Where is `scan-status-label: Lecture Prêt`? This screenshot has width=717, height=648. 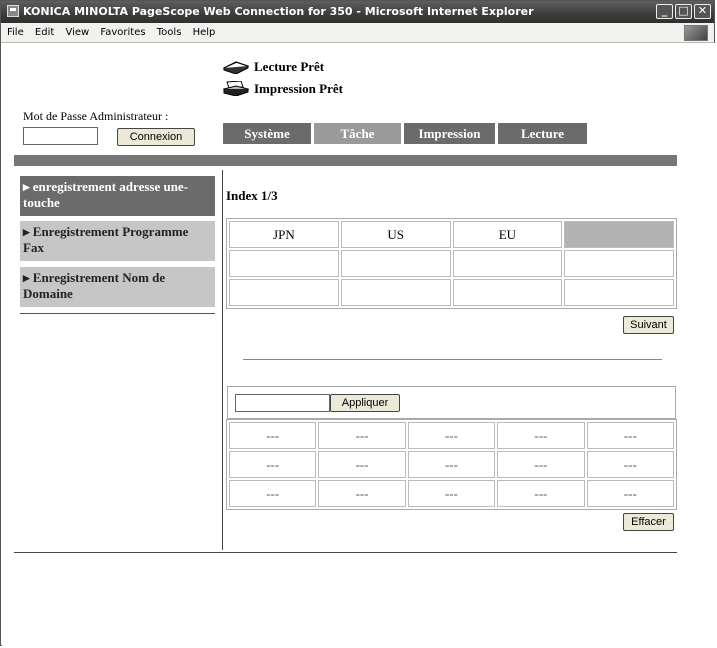
scan-status-label: Lecture Prêt is located at coordinates (289, 66).